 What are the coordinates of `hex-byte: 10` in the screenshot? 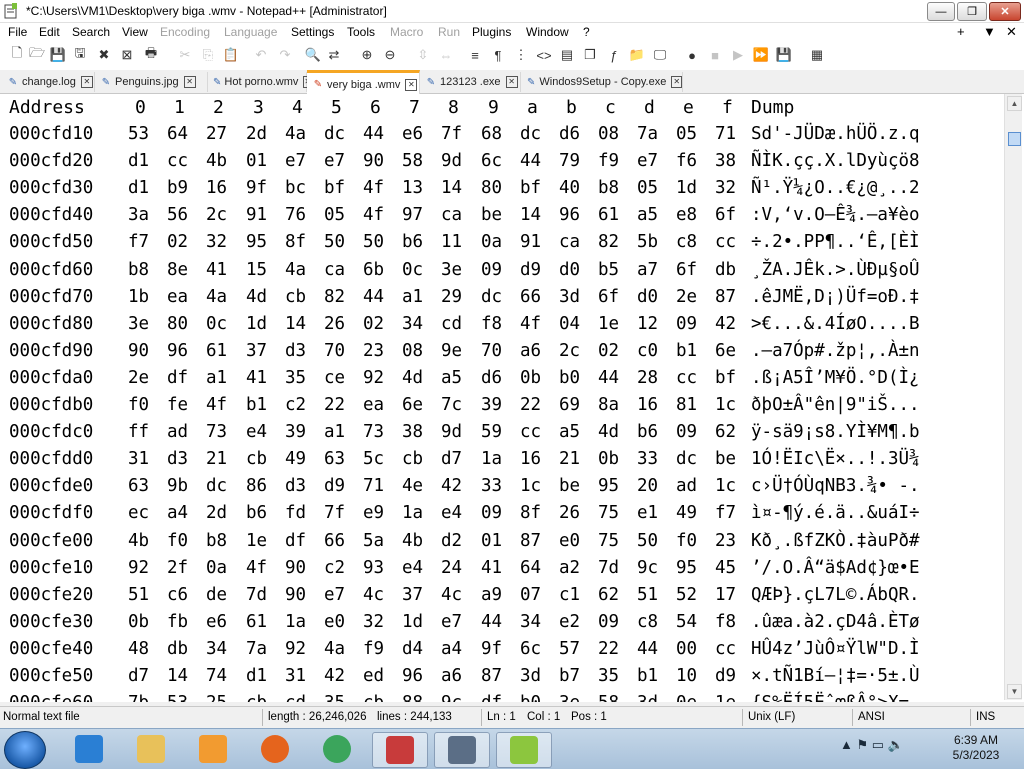 It's located at (686, 676).